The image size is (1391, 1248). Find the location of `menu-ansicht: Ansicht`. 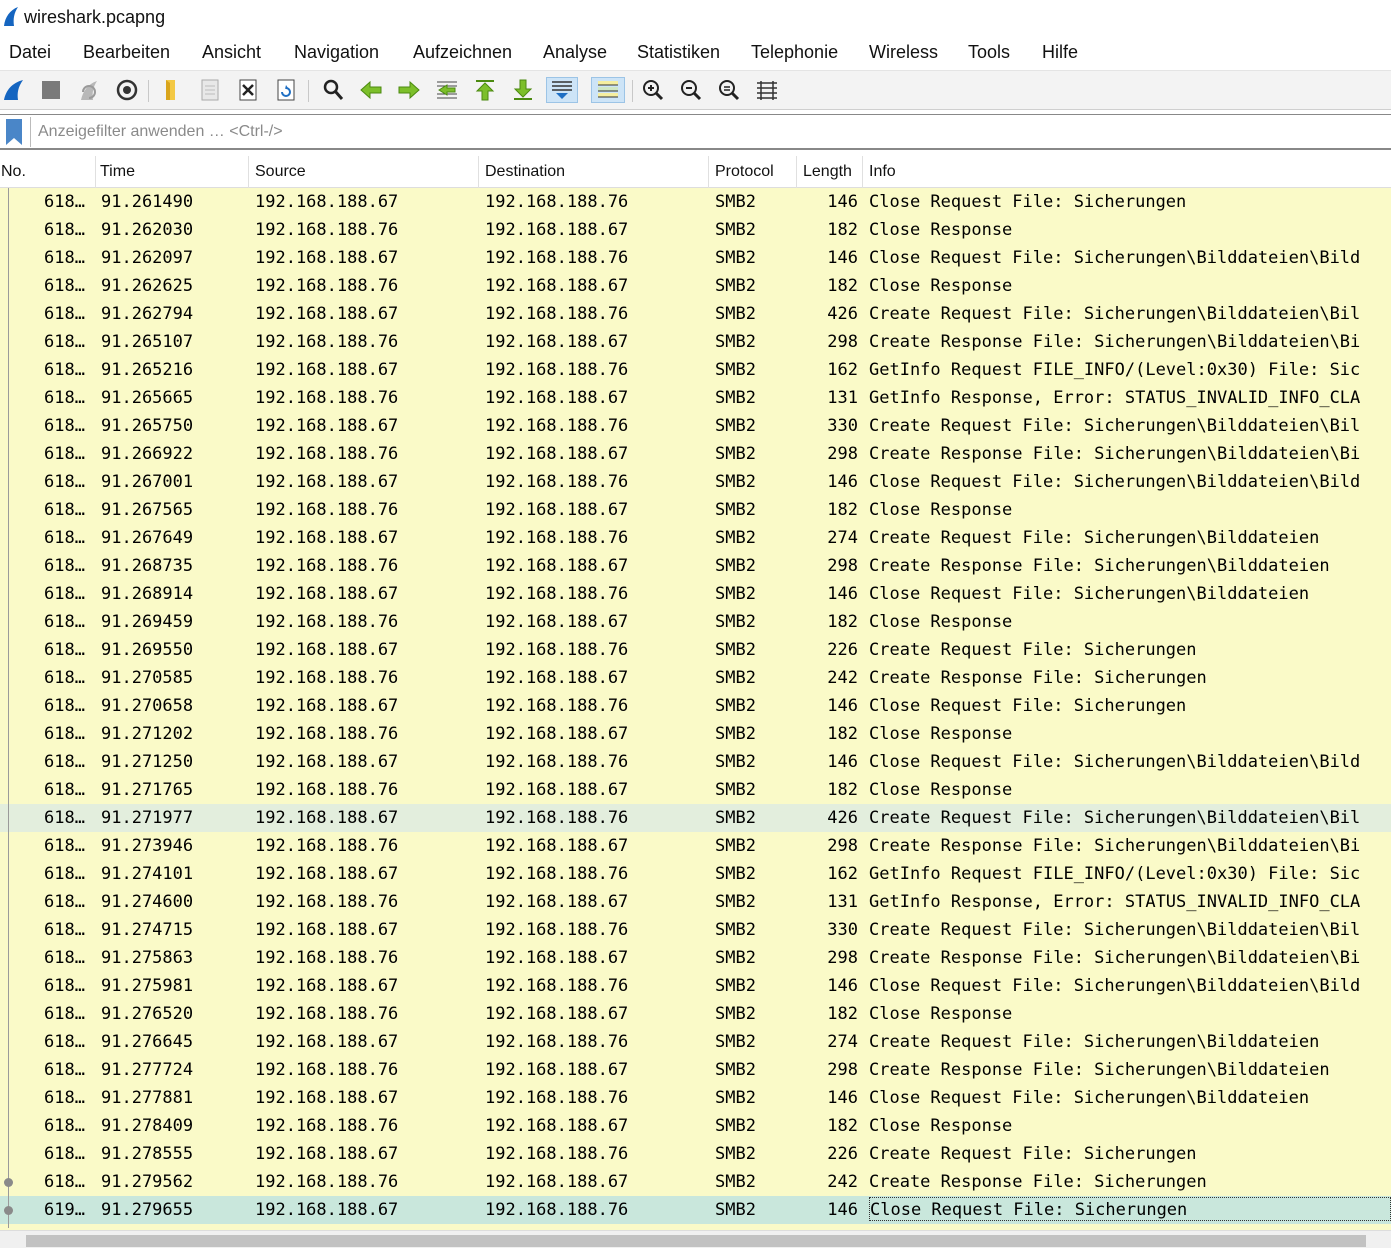

menu-ansicht: Ansicht is located at coordinates (231, 52).